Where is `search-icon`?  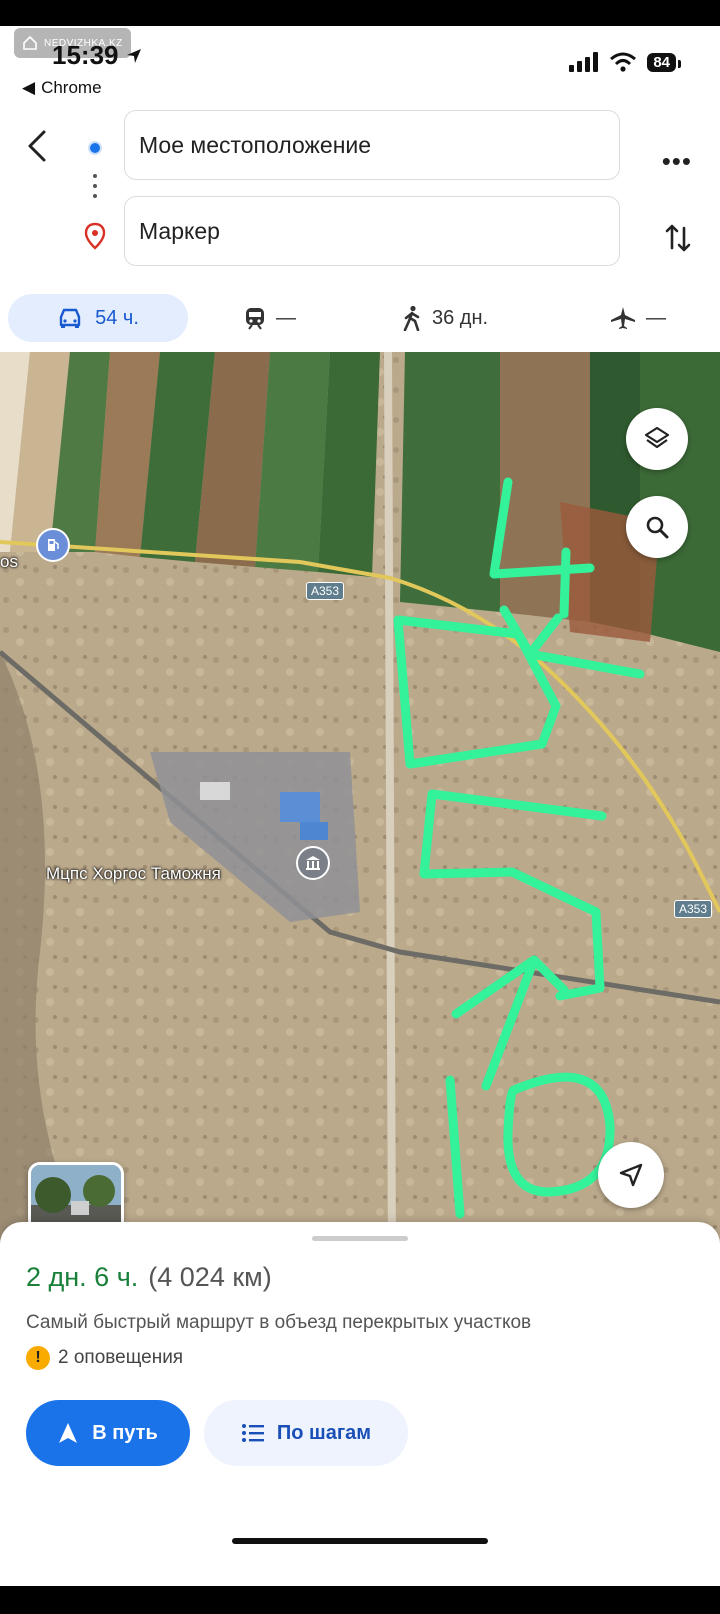 search-icon is located at coordinates (657, 527).